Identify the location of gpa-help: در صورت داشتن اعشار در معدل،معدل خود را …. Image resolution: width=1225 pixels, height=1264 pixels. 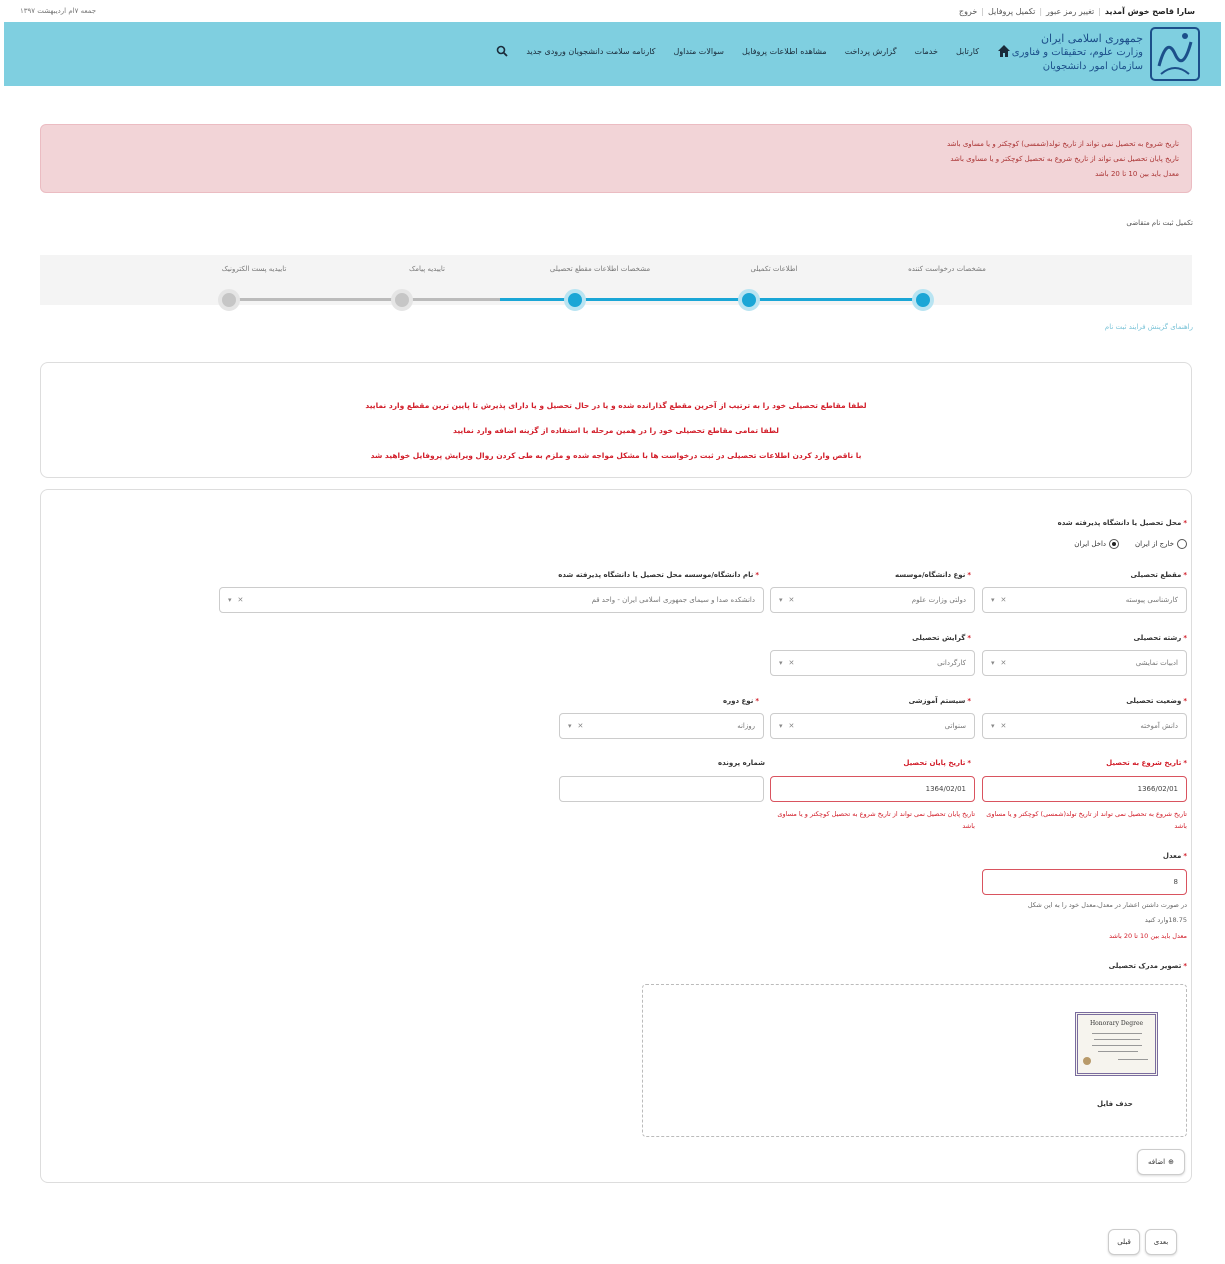
(1107, 912).